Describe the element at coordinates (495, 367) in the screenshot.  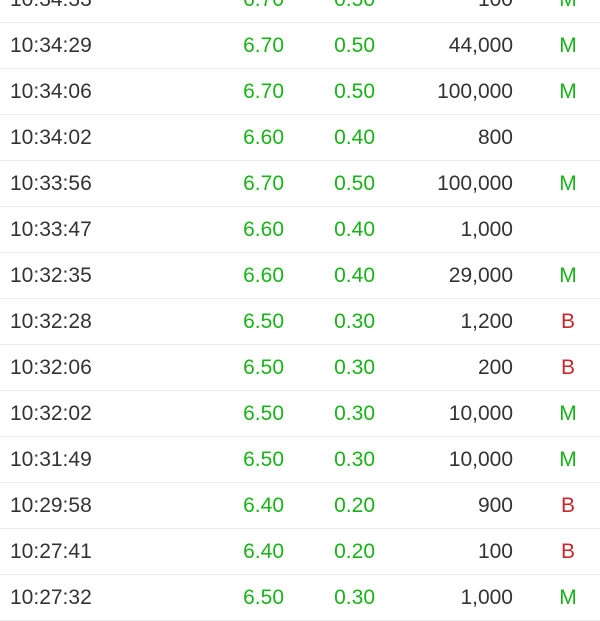
I see `trade-volume: 200` at that location.